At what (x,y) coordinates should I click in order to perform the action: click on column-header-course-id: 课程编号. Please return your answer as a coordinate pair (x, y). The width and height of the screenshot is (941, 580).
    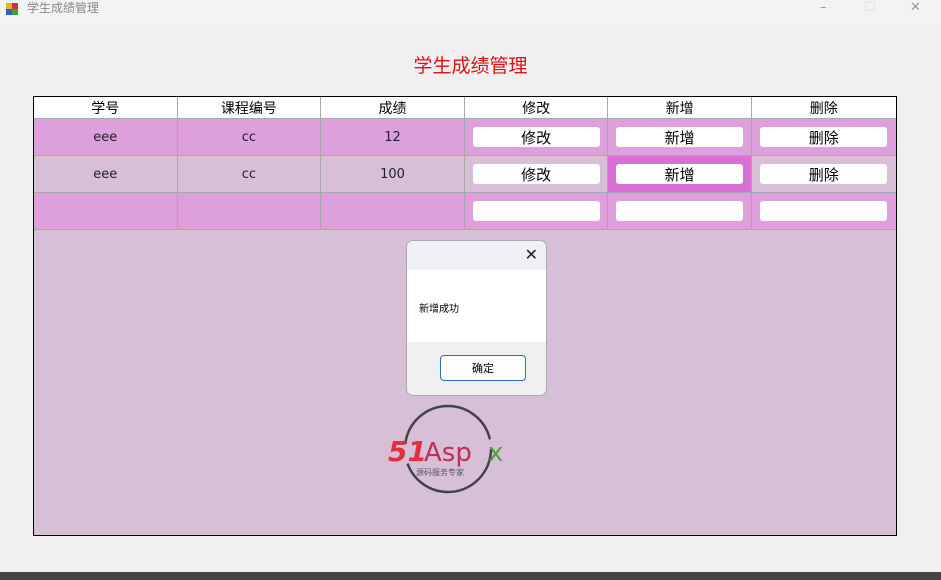
    Looking at the image, I should click on (249, 108).